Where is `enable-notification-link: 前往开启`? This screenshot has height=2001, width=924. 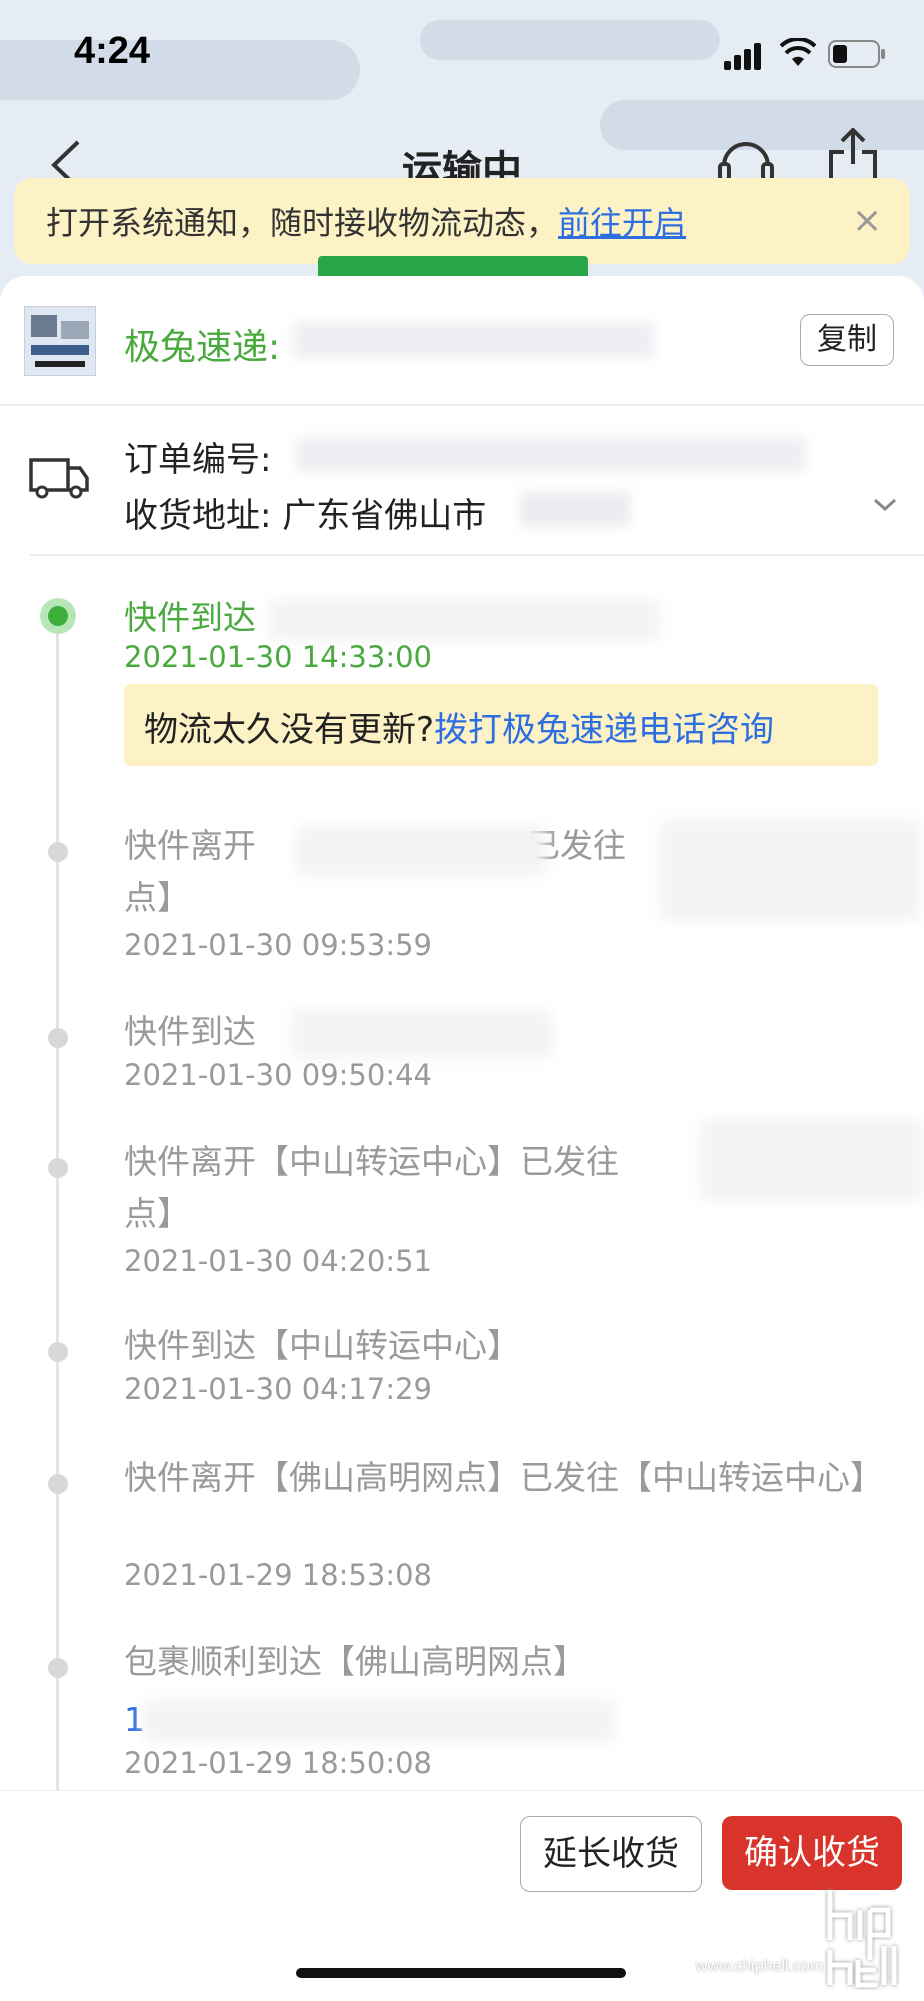
enable-notification-link: 前往开启 is located at coordinates (622, 223).